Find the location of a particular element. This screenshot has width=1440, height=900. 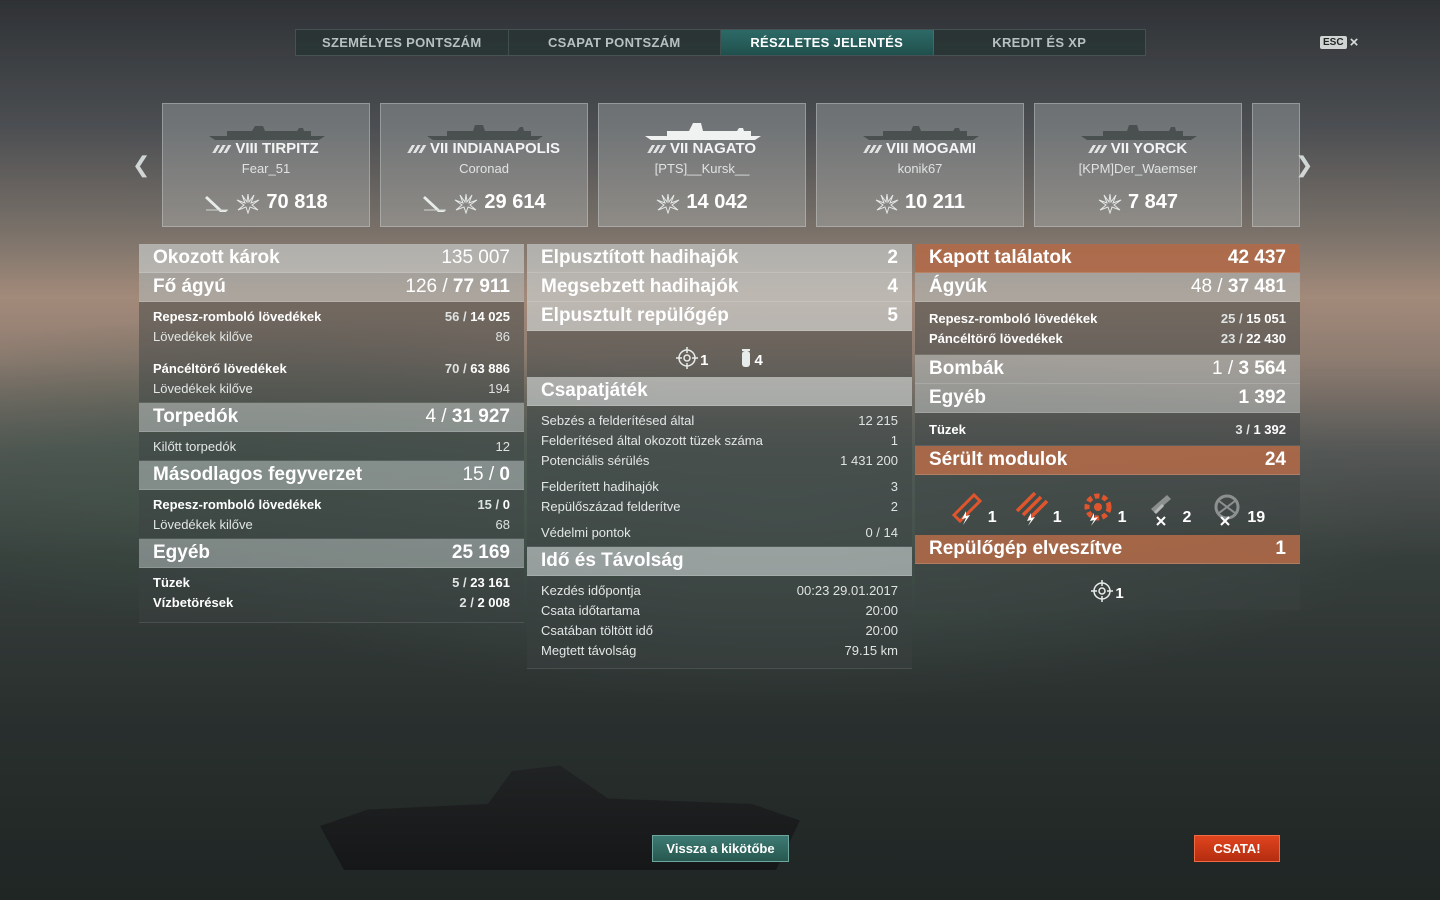

other-damage-details: Tüzek 5 / 23 161 Vízbetörések 2 / 2 008 is located at coordinates (331, 595).